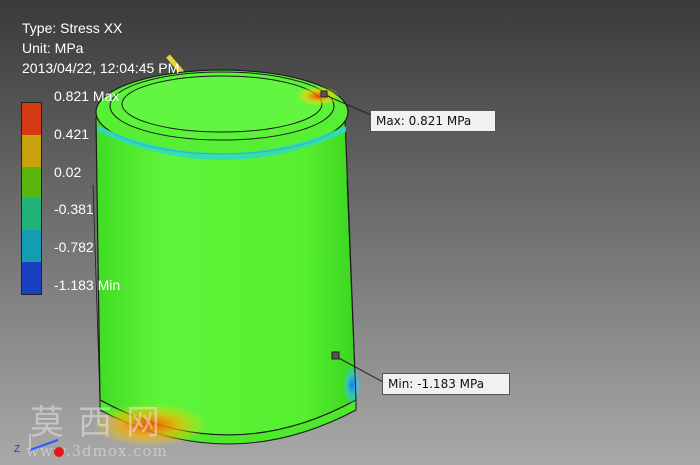  I want to click on color-legend-bar, so click(31, 198).